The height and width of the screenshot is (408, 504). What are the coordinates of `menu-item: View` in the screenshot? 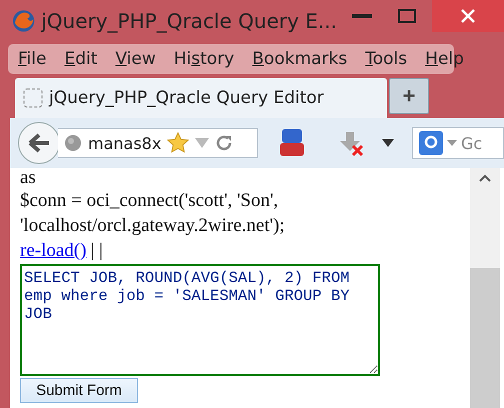 It's located at (135, 59).